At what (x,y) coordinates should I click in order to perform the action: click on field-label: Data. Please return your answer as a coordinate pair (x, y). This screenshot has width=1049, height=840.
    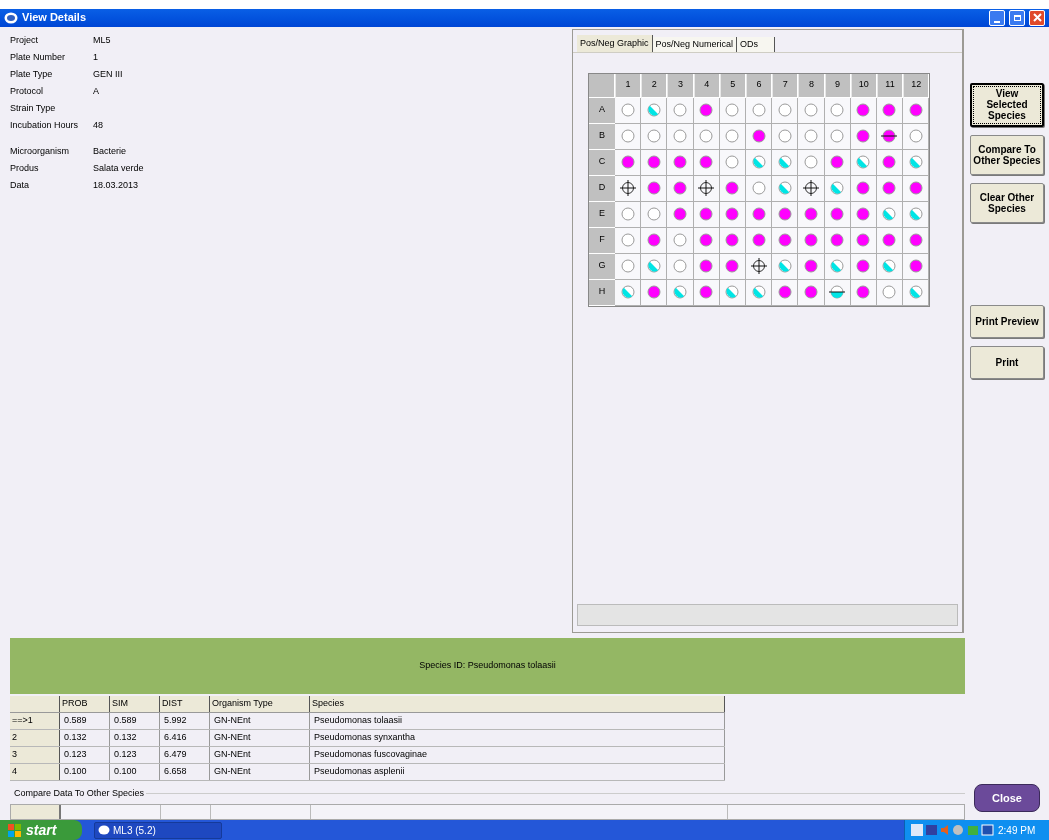
    Looking at the image, I should click on (20, 186).